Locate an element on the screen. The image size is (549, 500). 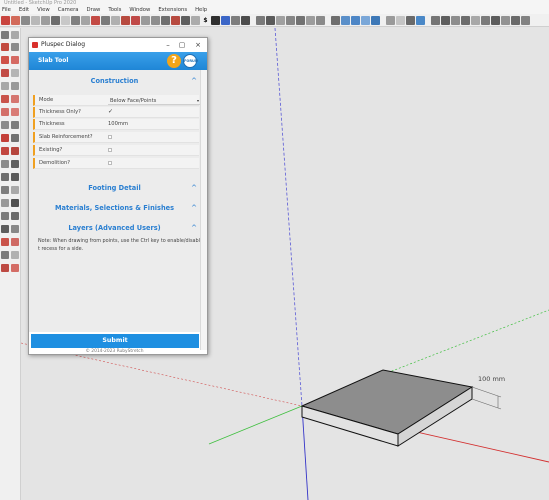
orbit-icon is located at coordinates (5, 203).